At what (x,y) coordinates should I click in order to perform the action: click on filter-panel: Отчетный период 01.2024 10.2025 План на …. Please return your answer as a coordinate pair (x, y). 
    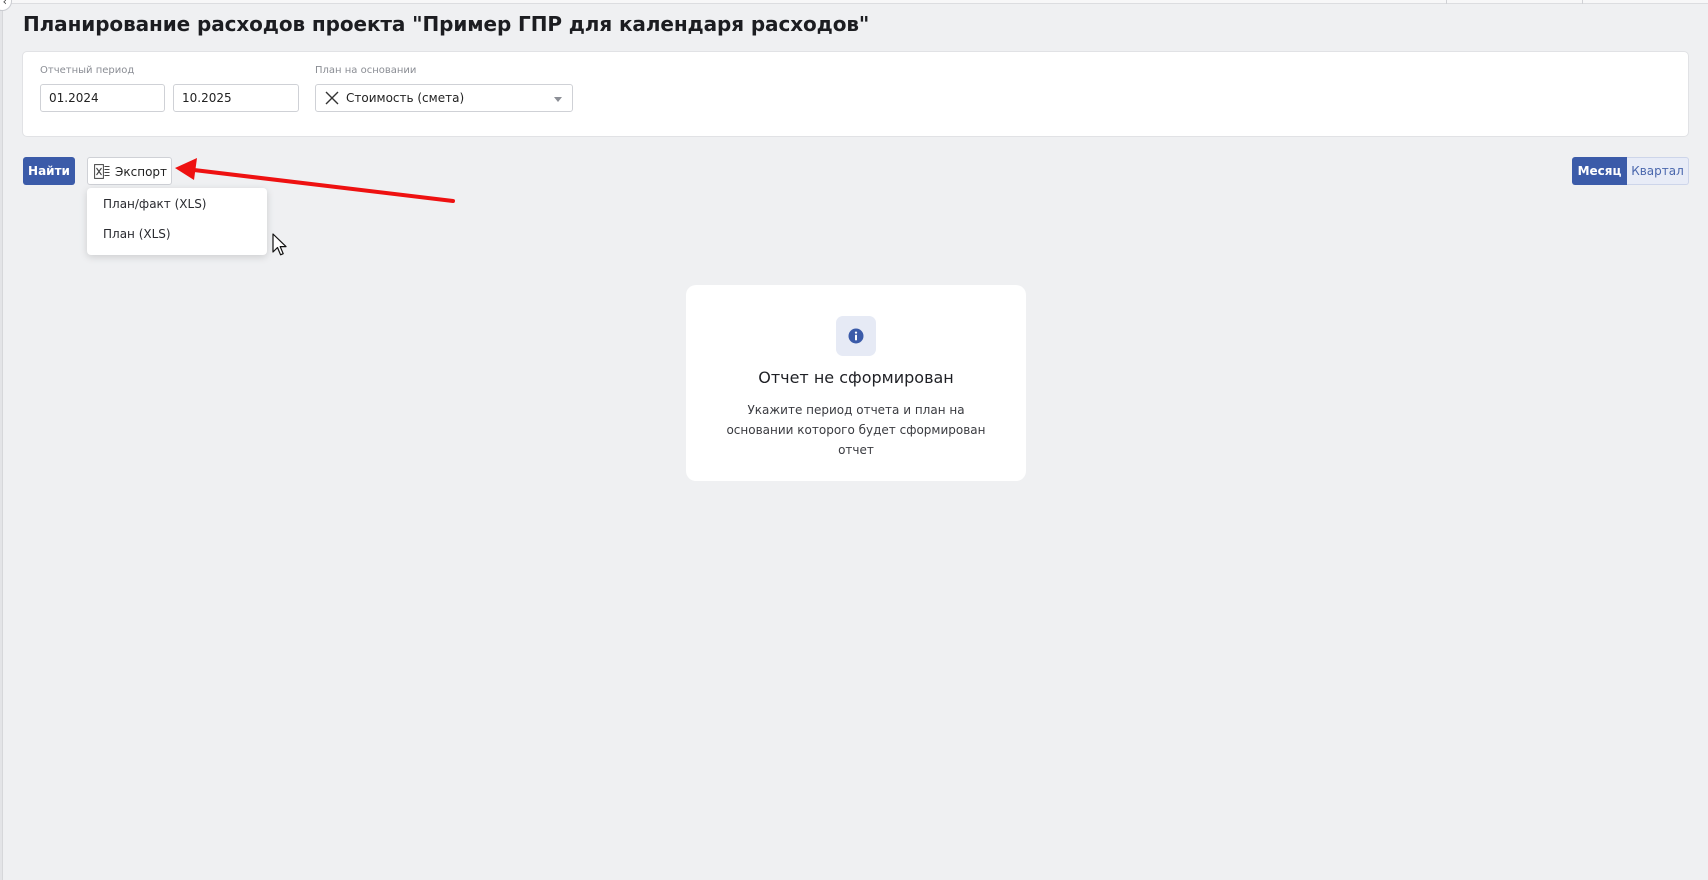
    Looking at the image, I should click on (855, 94).